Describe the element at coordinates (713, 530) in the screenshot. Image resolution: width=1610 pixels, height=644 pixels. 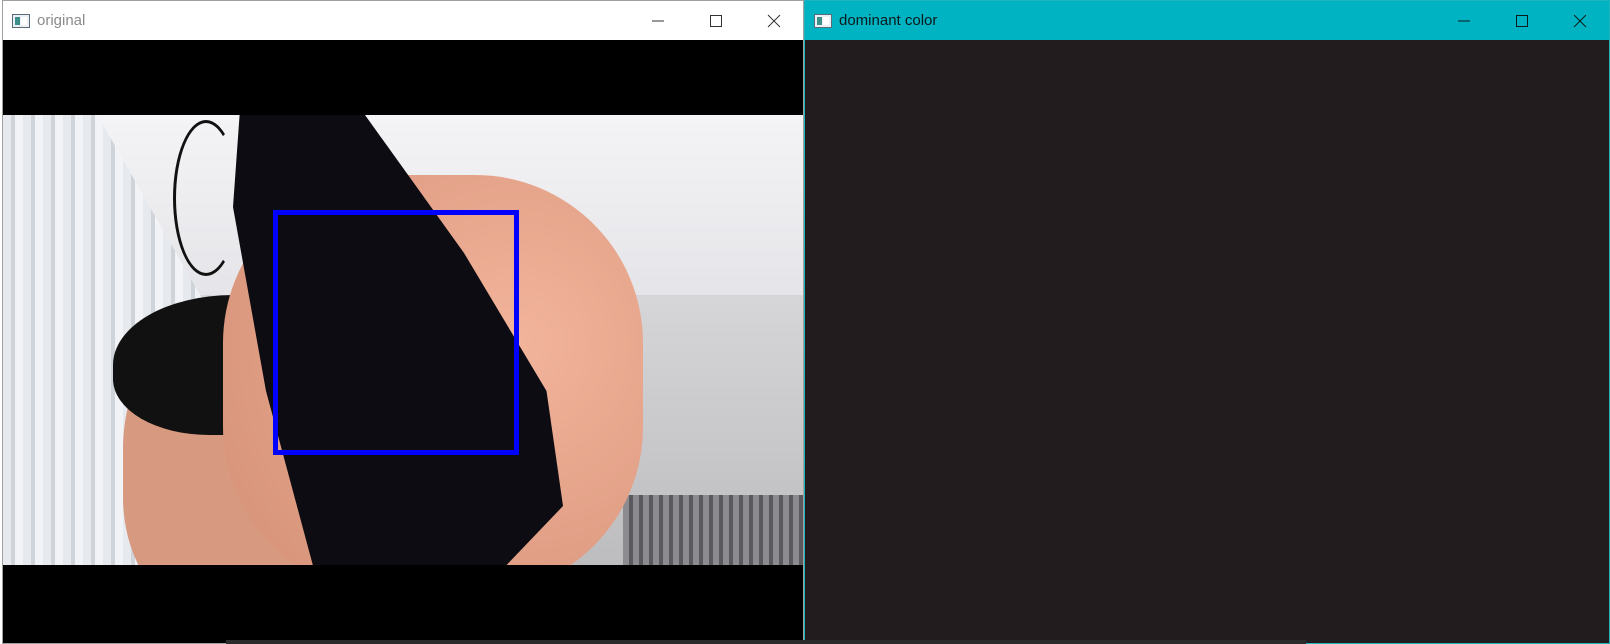
I see `background-rack` at that location.